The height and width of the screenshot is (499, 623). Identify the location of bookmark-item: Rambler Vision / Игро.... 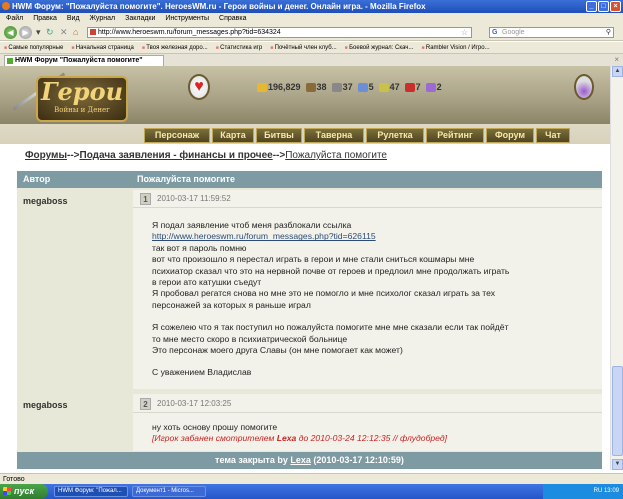
(455, 47).